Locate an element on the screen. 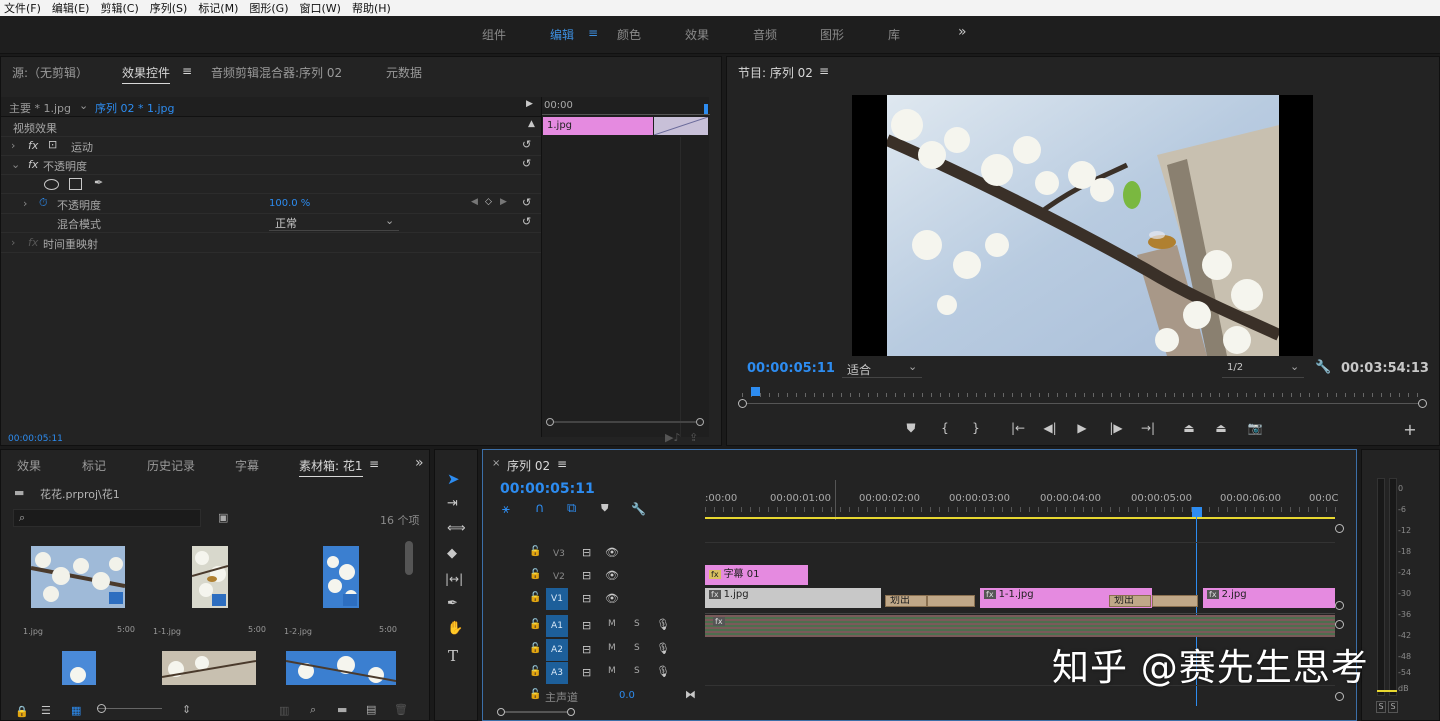 This screenshot has height=721, width=1440. wrench-icon: 🔧 is located at coordinates (1323, 367).